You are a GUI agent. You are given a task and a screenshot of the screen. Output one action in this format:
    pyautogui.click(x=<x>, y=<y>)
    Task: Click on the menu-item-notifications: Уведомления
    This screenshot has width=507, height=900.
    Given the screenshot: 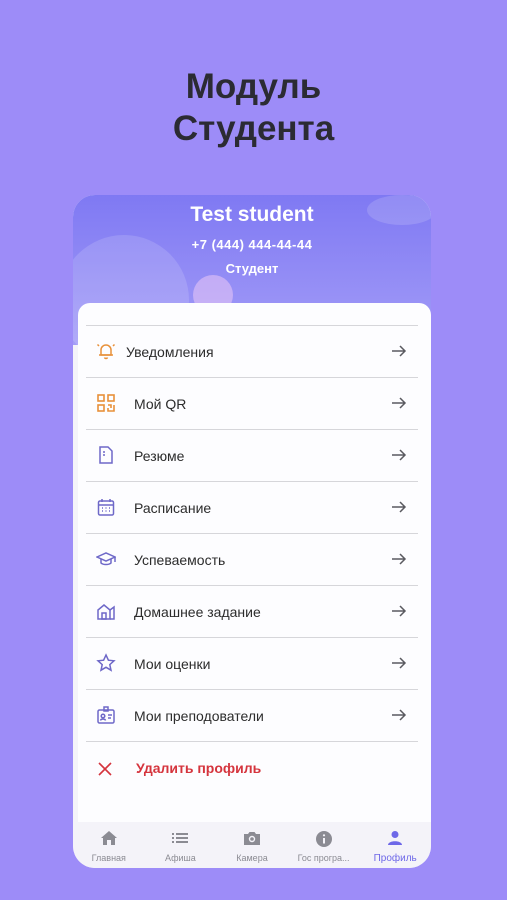 What is the action you would take?
    pyautogui.click(x=252, y=352)
    